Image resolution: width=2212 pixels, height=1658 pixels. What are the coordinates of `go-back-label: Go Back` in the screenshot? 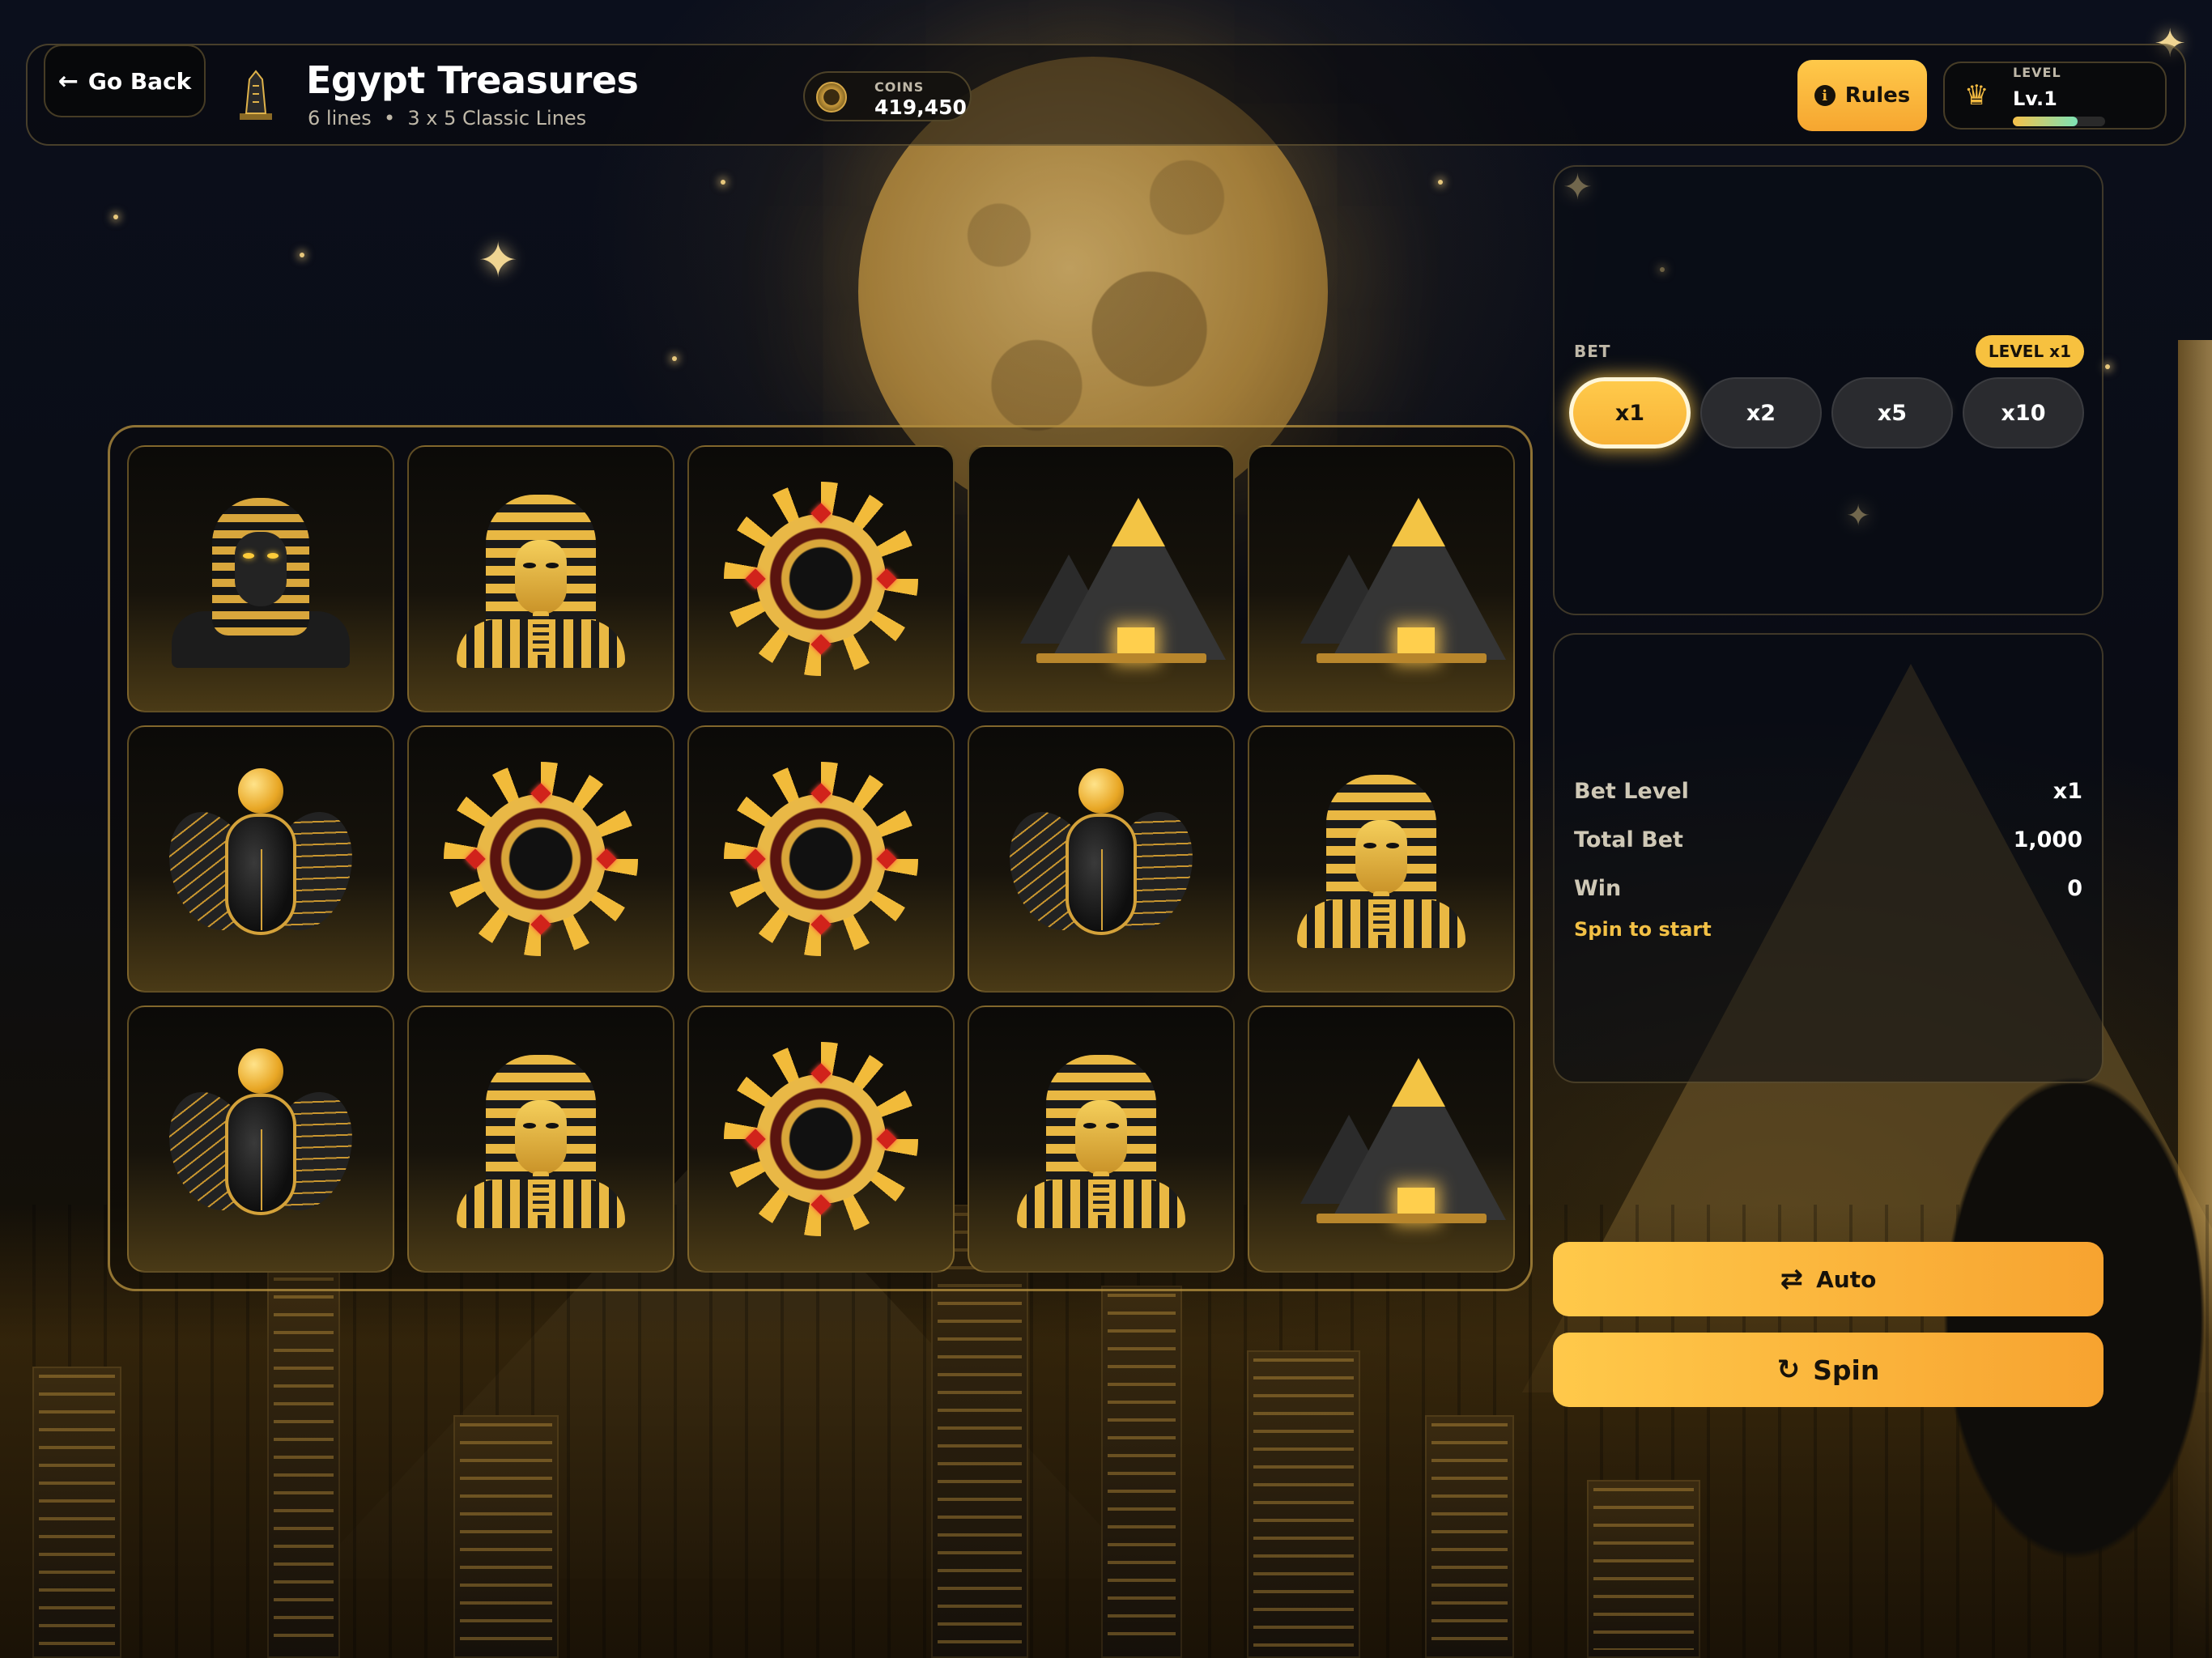 It's located at (139, 81).